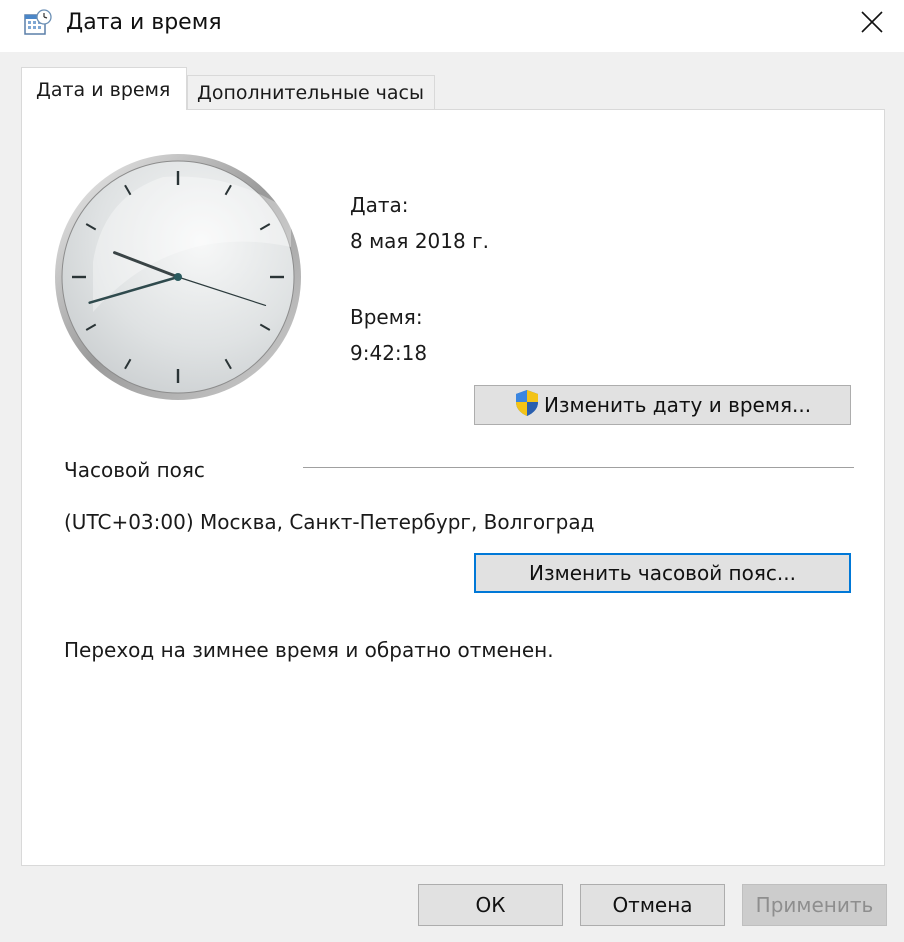 The image size is (904, 942). I want to click on time-value: 9:42:18, so click(389, 353).